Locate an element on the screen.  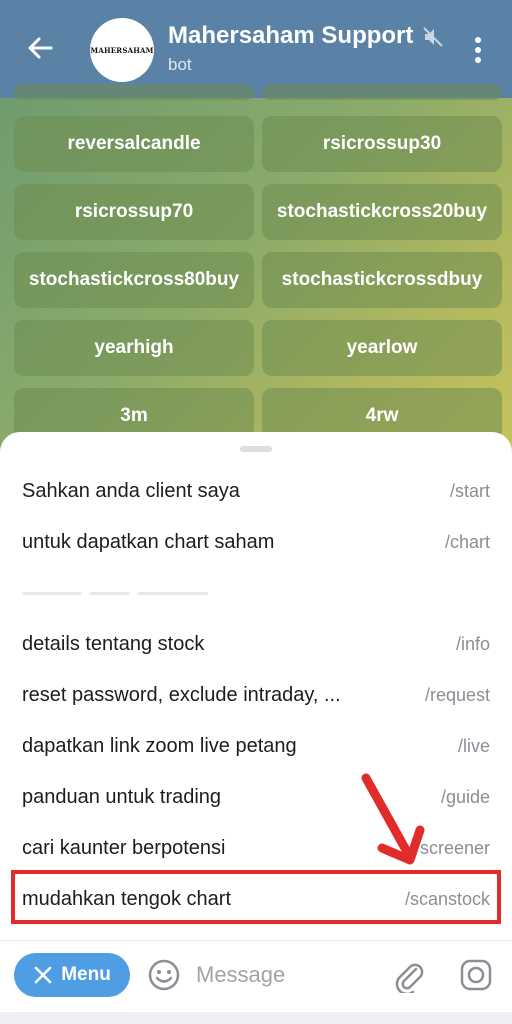
faded-divider is located at coordinates (122, 588).